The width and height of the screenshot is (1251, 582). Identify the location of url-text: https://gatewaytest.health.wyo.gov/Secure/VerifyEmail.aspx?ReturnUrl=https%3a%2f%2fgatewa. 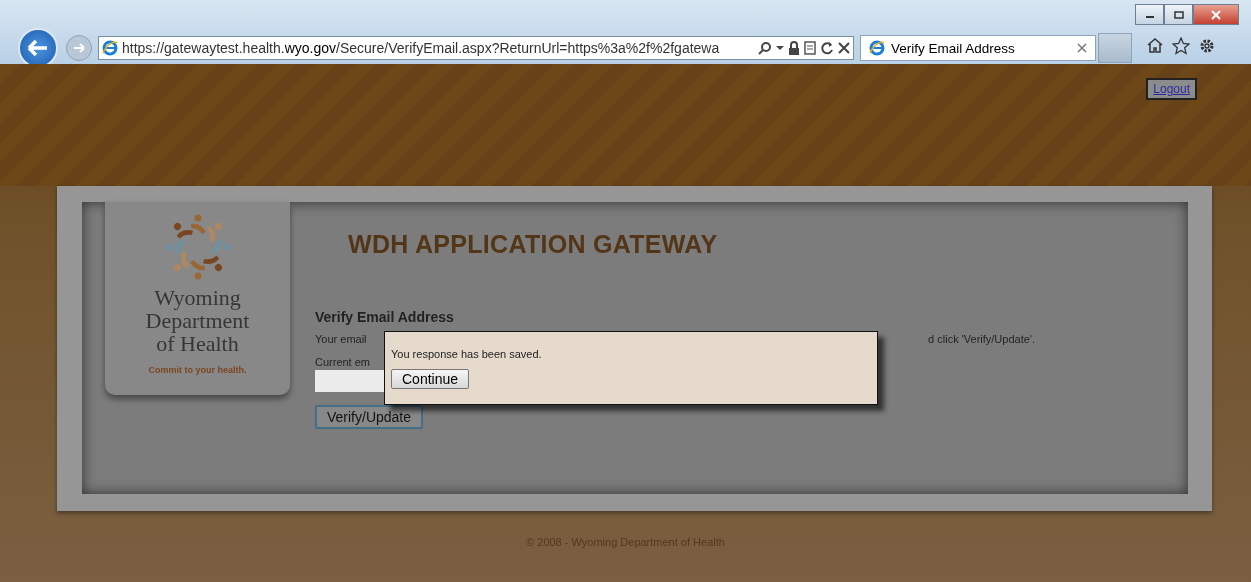
(421, 48).